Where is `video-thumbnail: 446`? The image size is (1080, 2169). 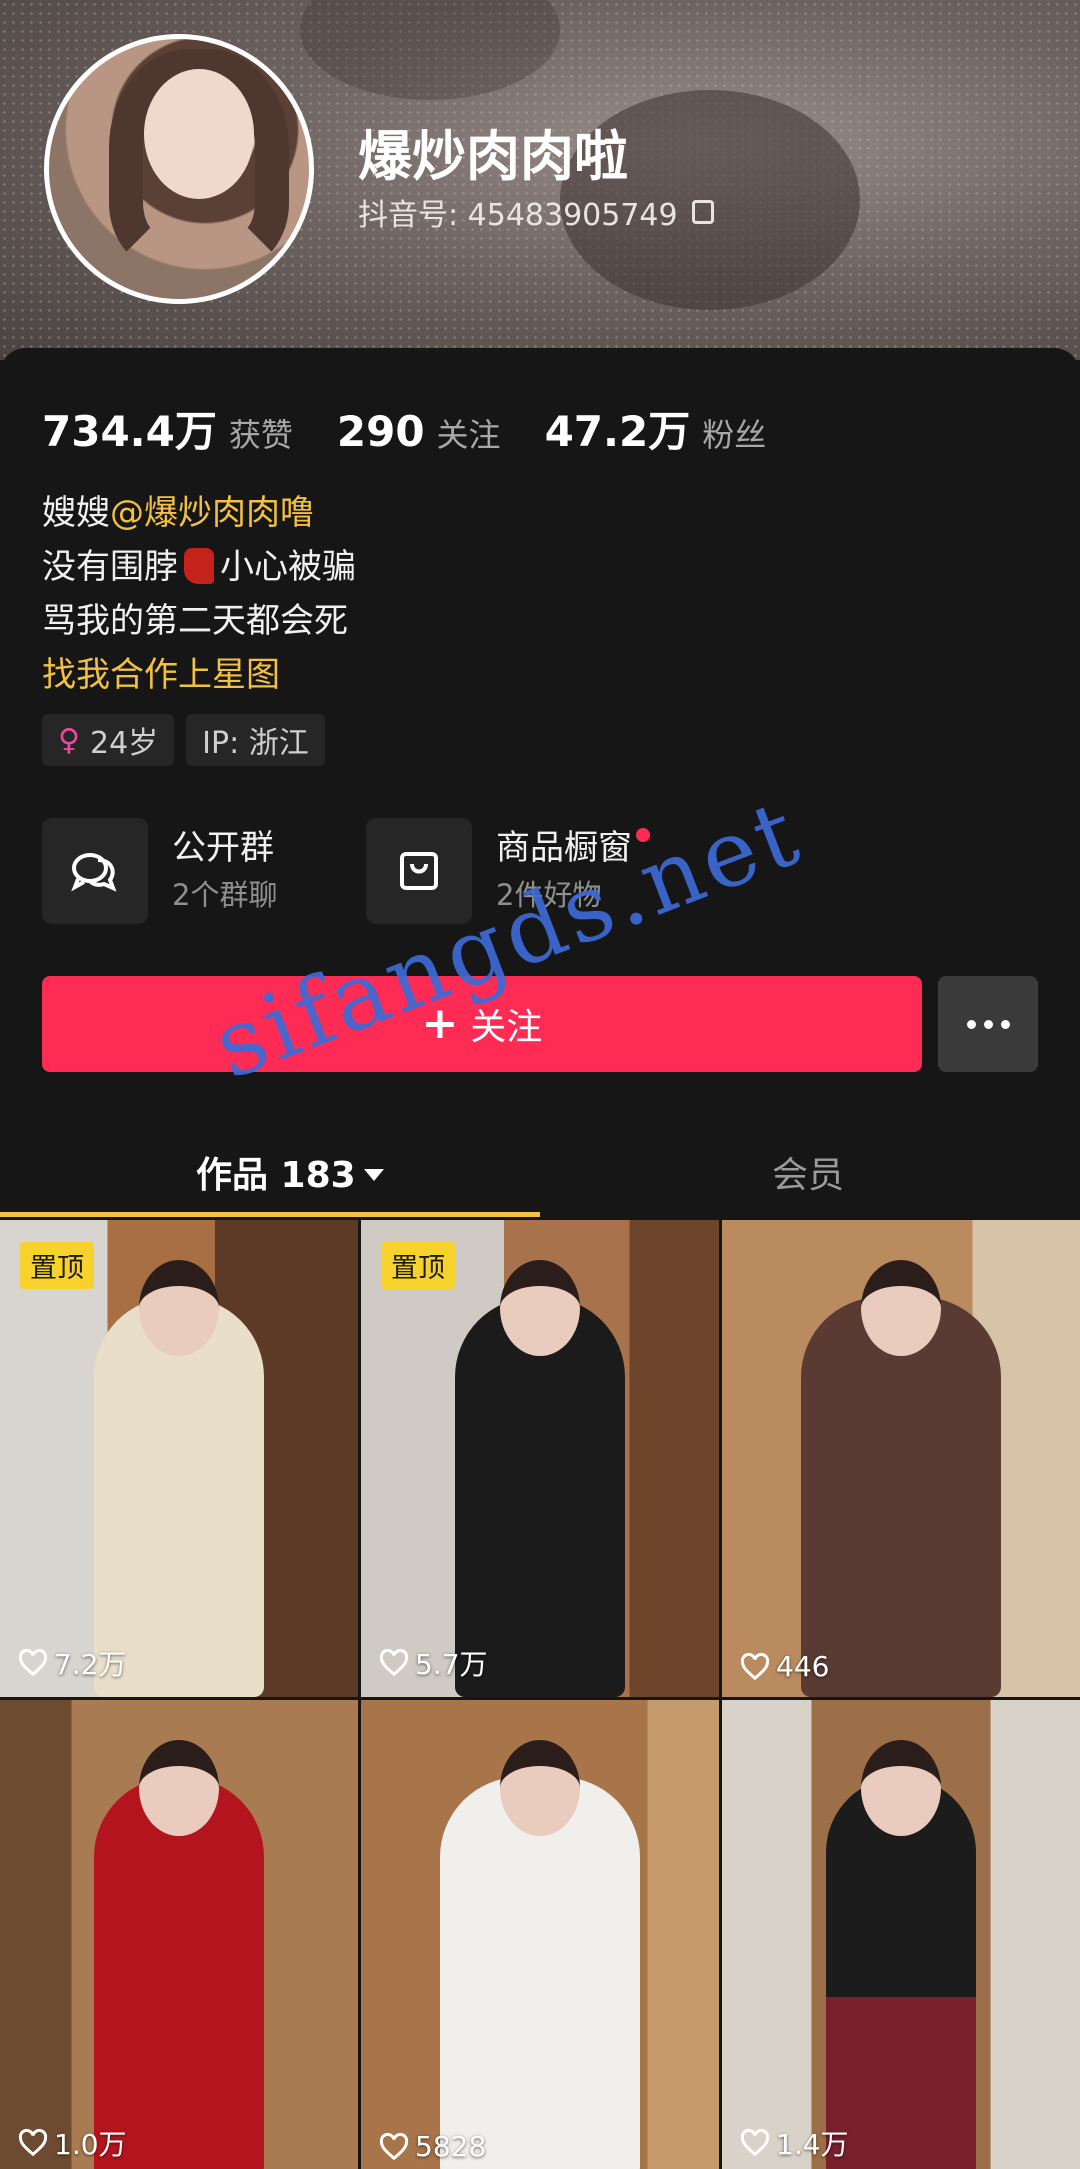 video-thumbnail: 446 is located at coordinates (901, 1458).